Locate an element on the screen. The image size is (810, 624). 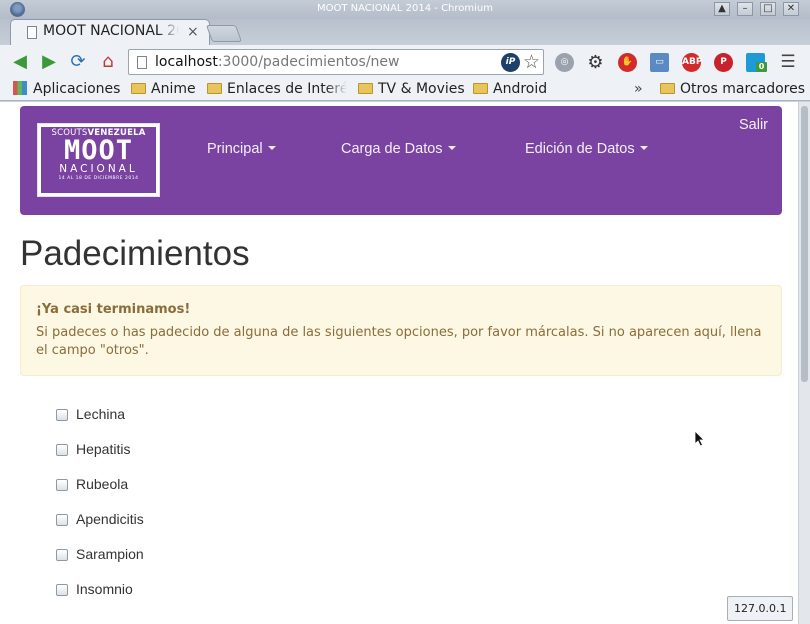
reload-icon: ⟳ is located at coordinates (78, 62).